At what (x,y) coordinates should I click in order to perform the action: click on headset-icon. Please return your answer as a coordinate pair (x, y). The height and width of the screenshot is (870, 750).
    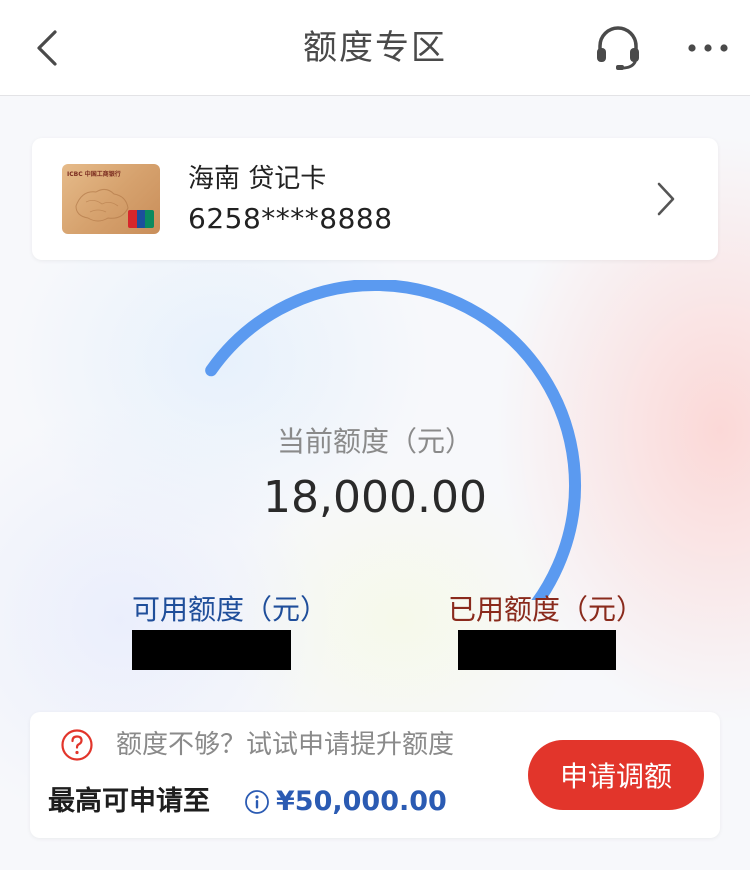
    Looking at the image, I should click on (618, 48).